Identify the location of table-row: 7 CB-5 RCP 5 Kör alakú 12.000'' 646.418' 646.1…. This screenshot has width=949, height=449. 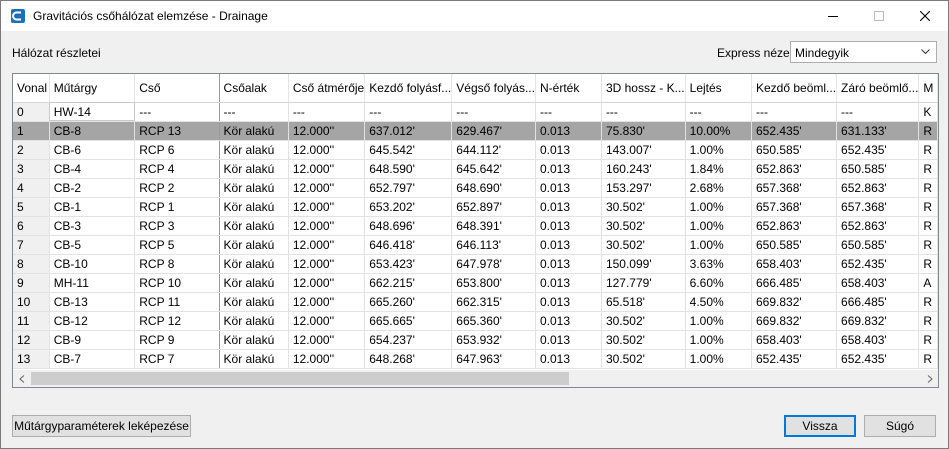
(475, 245).